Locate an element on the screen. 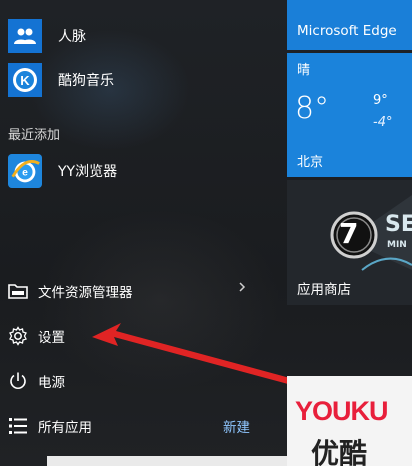 This screenshot has width=412, height=466. tile-label: Microsoft Edge is located at coordinates (347, 31).